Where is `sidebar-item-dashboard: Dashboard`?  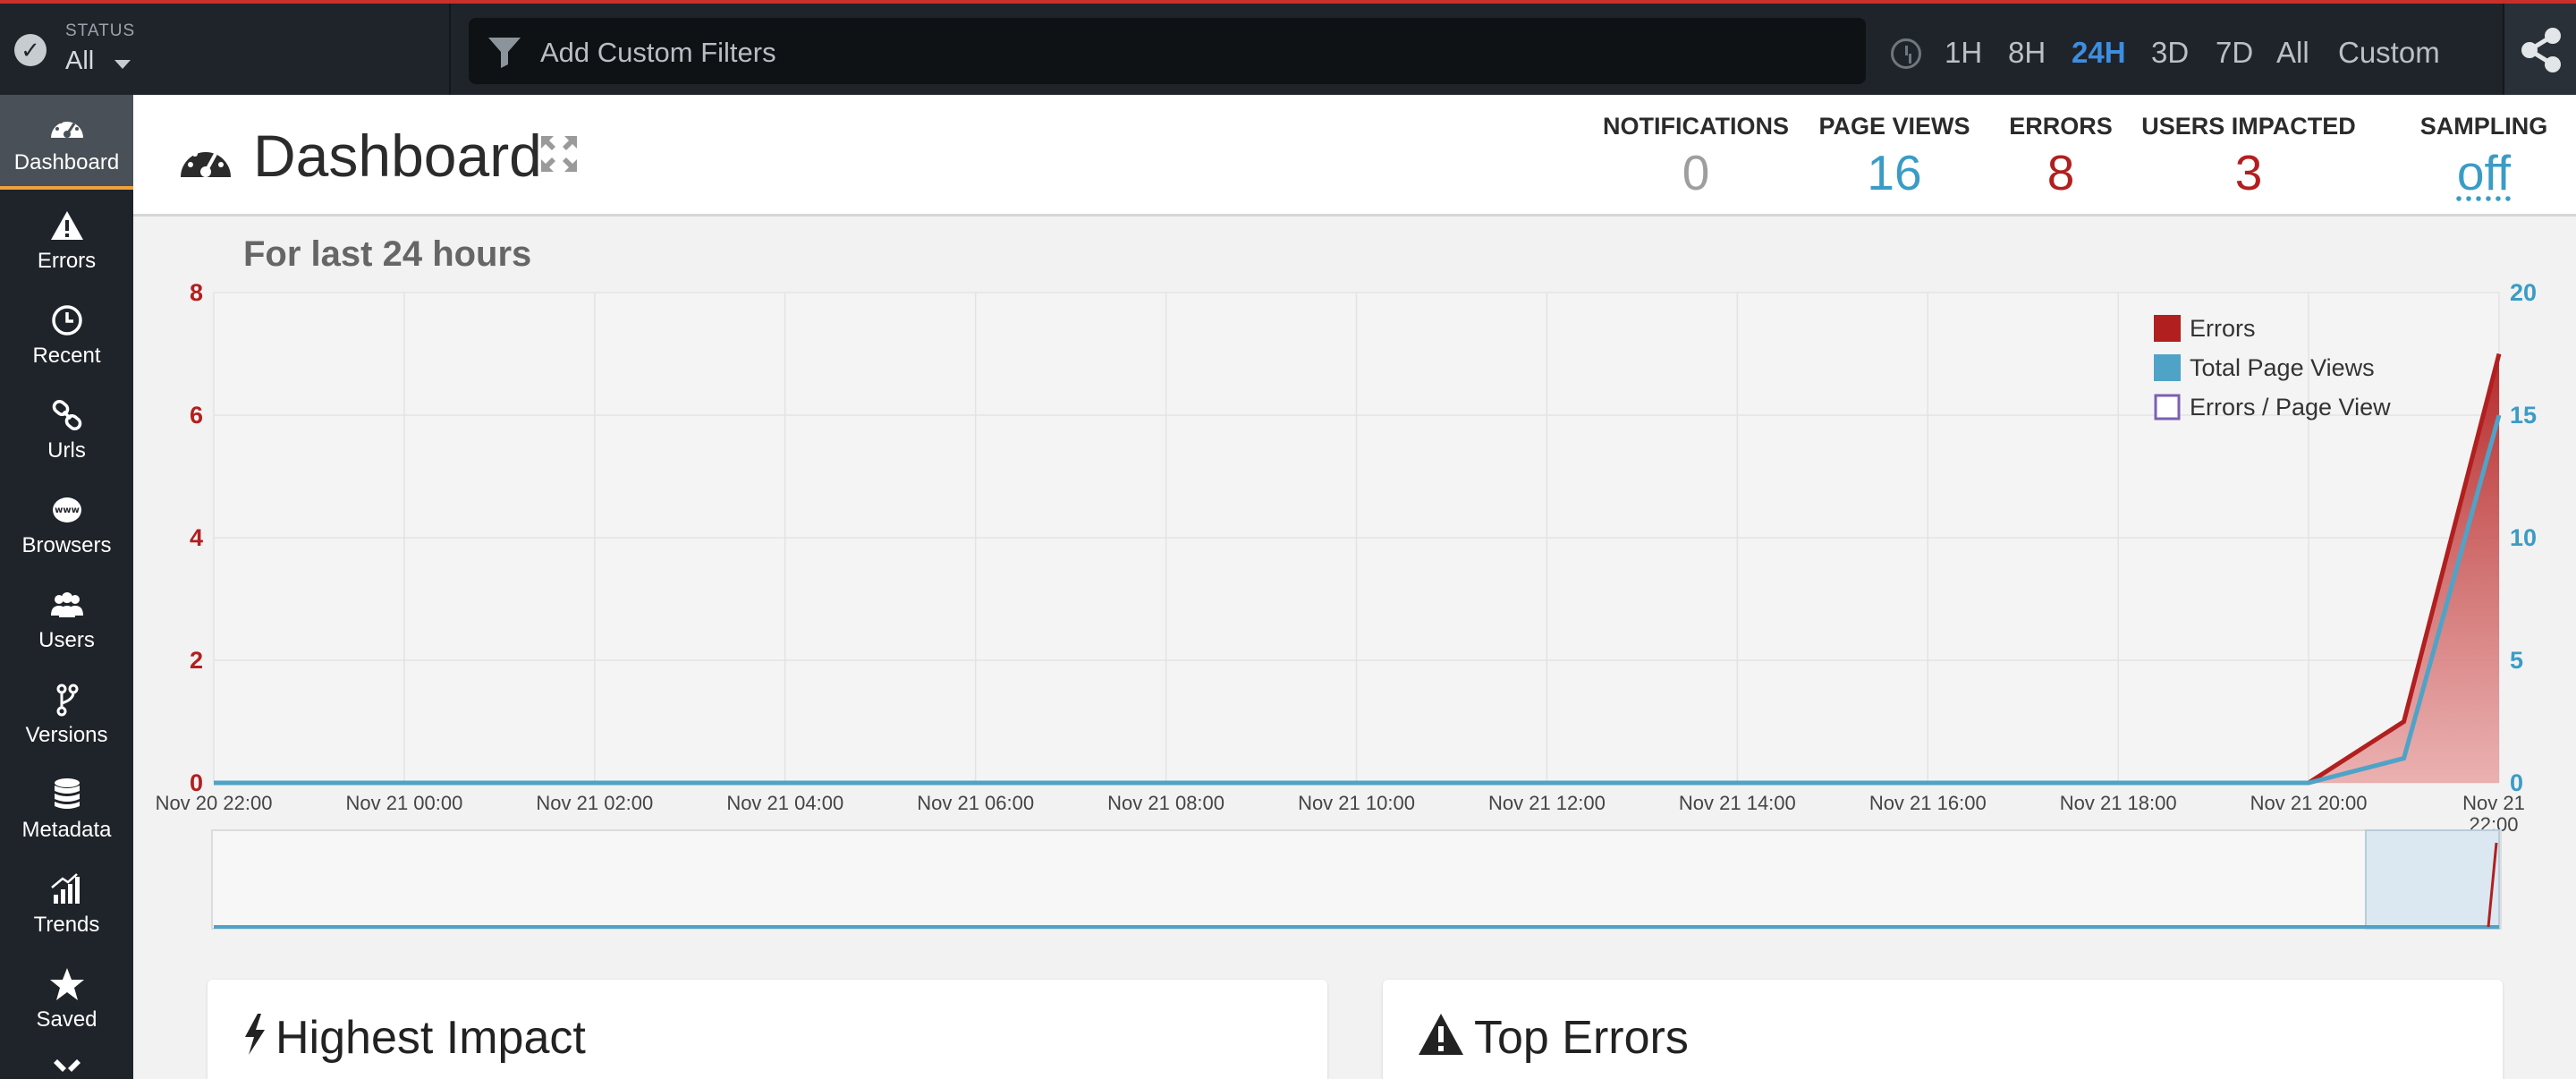
sidebar-item-dashboard: Dashboard is located at coordinates (66, 142).